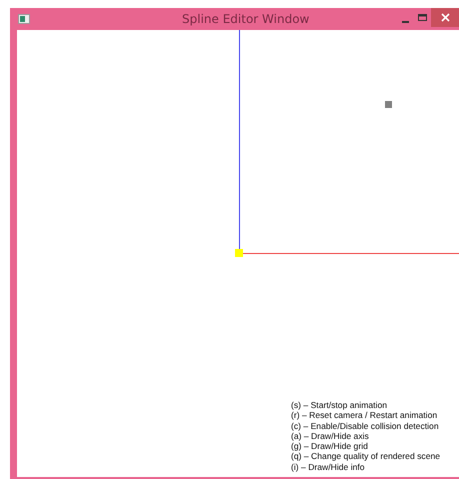  Describe the element at coordinates (365, 425) in the screenshot. I see `help-text: (c) – Enable/Disable collision detection` at that location.